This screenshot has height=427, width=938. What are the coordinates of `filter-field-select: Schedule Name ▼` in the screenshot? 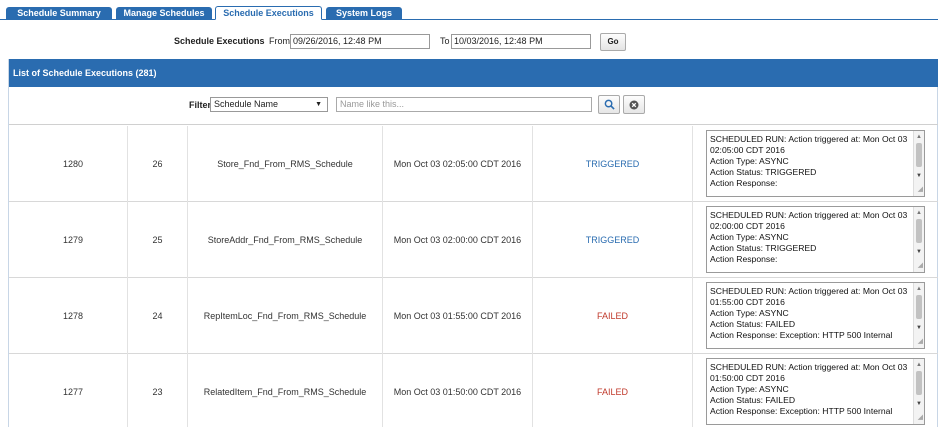 It's located at (269, 104).